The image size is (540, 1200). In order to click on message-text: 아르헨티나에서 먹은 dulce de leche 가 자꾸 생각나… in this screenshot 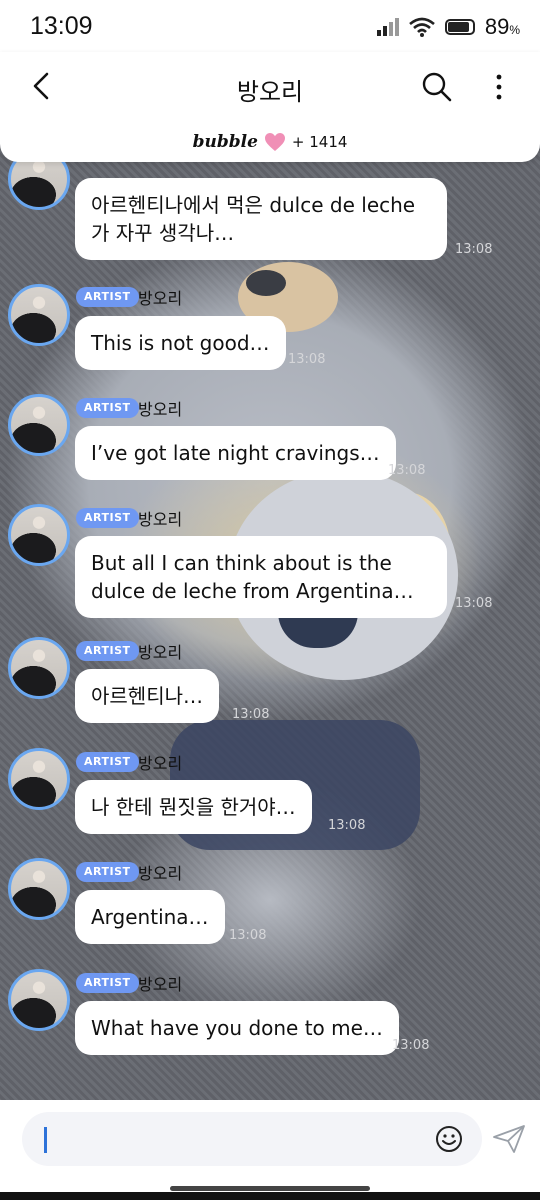, I will do `click(253, 219)`.